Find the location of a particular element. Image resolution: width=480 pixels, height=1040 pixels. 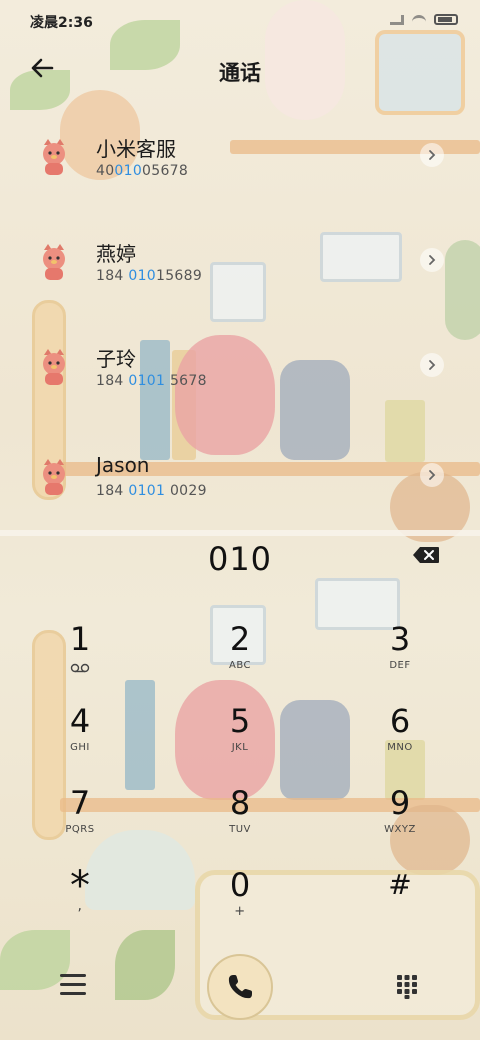

dial-display: 010 is located at coordinates (240, 560).